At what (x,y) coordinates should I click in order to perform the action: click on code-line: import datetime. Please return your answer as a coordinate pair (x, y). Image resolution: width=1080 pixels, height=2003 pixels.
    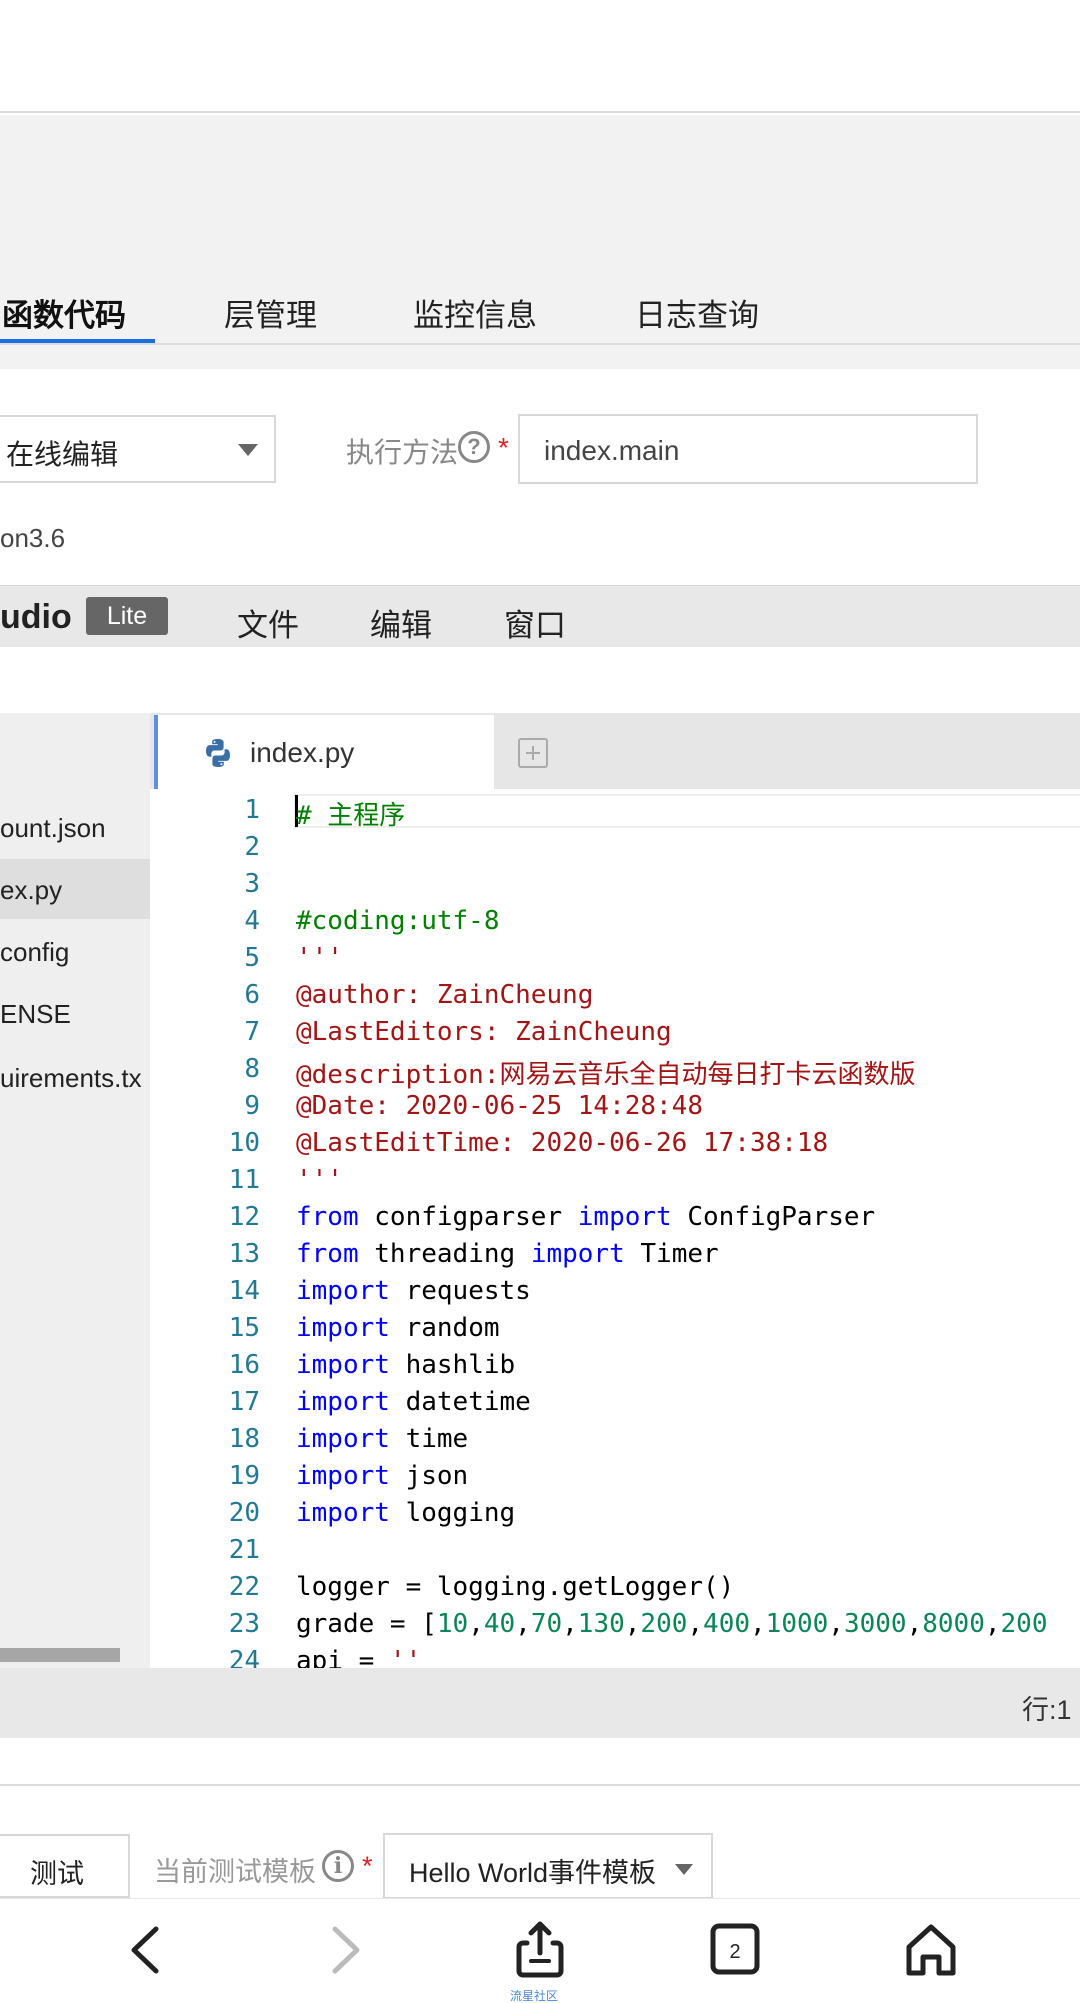
    Looking at the image, I should click on (413, 1402).